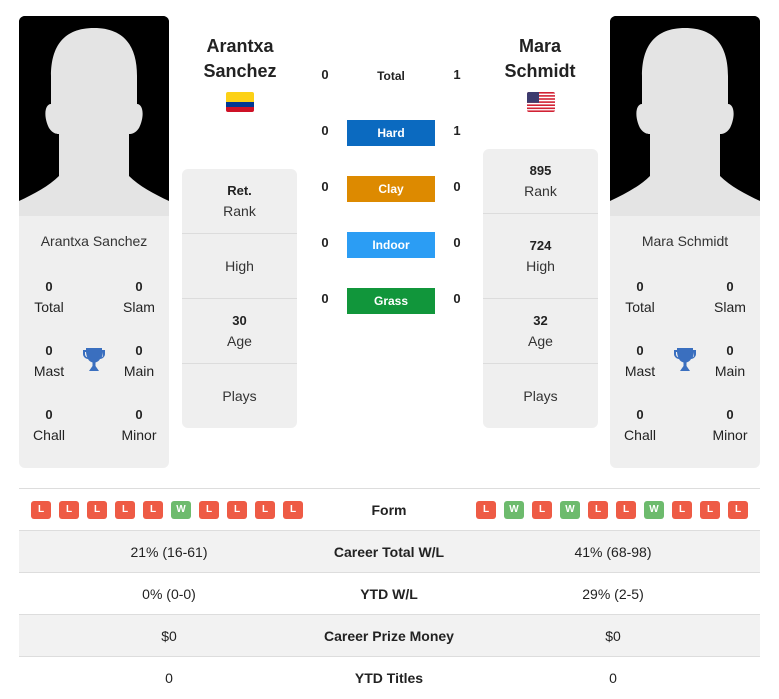 The height and width of the screenshot is (699, 779). What do you see at coordinates (325, 74) in the screenshot?
I see `h2h-total-p1: 0` at bounding box center [325, 74].